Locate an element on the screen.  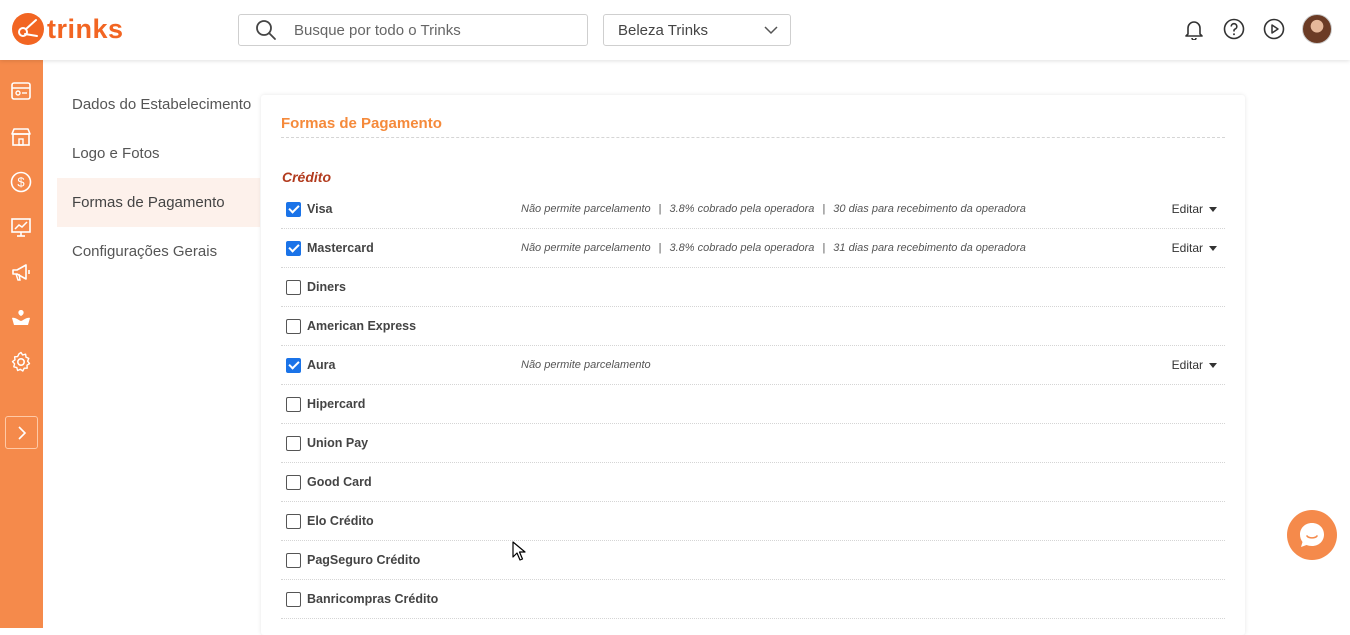
payment-method-name: Union Pay is located at coordinates (338, 443).